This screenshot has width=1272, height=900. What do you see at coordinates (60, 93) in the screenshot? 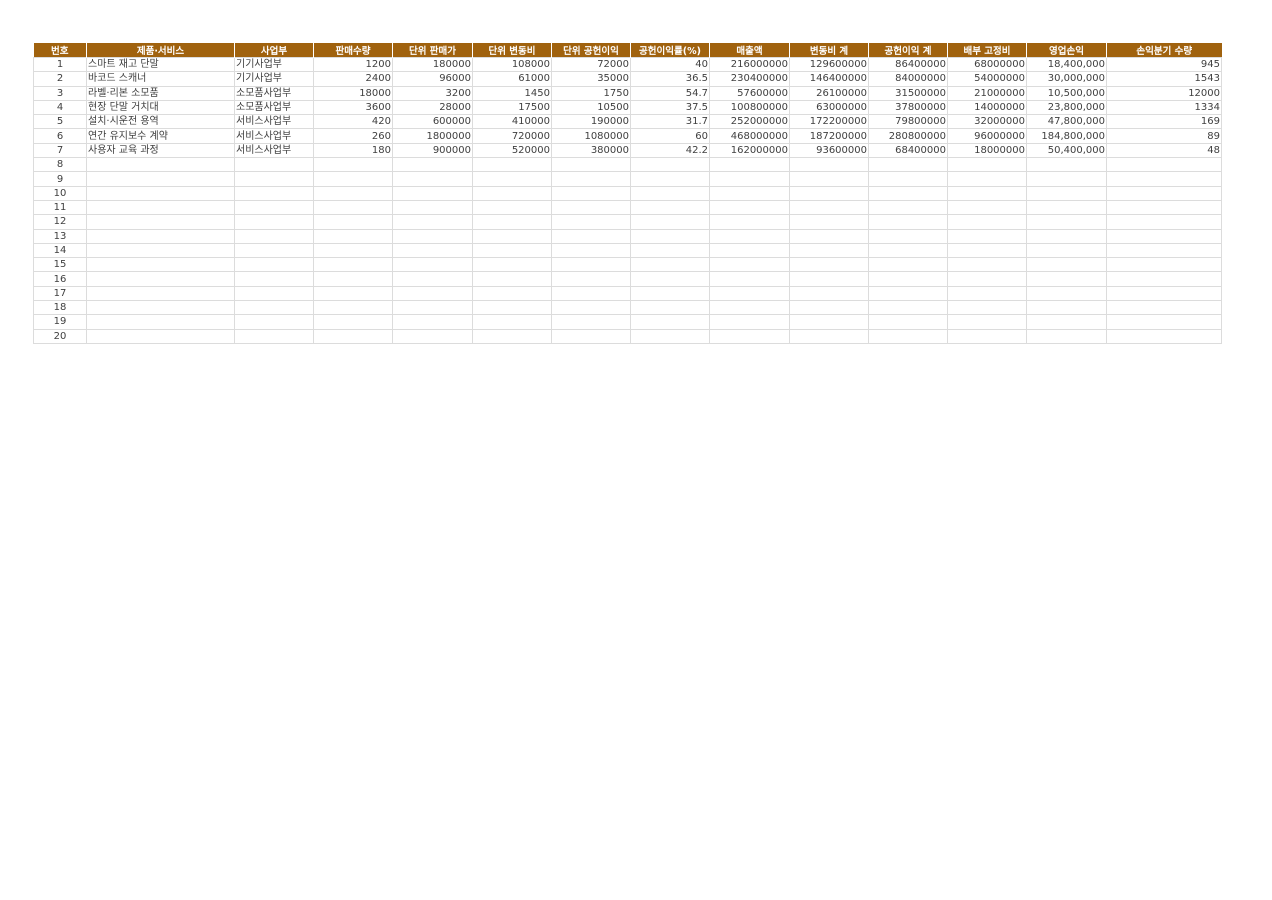
I see `cell-number: 3` at bounding box center [60, 93].